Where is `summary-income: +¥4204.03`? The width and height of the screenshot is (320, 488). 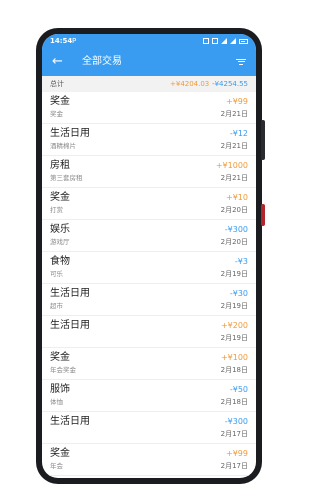
summary-income: +¥4204.03 is located at coordinates (190, 84).